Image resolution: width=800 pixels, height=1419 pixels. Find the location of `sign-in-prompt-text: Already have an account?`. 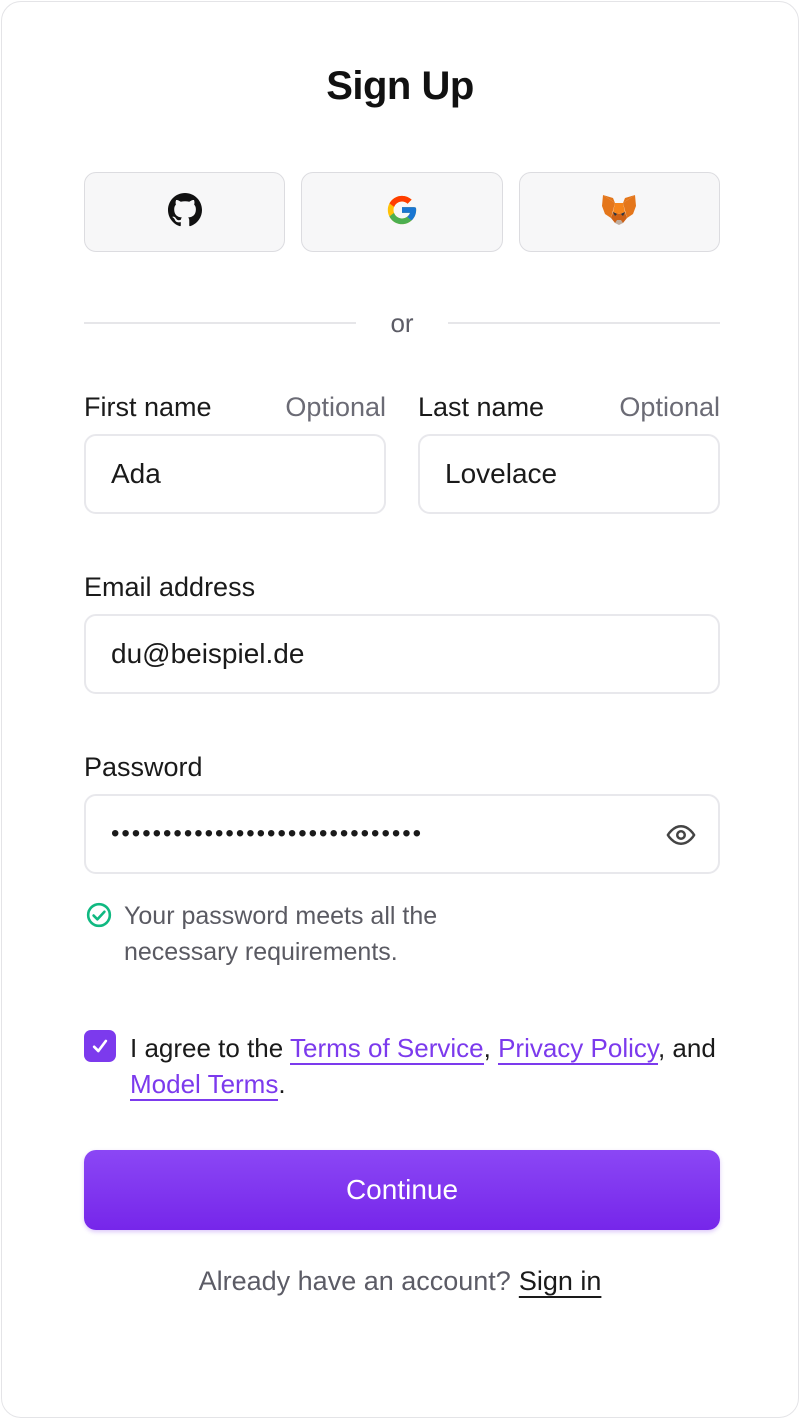

sign-in-prompt-text: Already have an account? is located at coordinates (354, 1281).